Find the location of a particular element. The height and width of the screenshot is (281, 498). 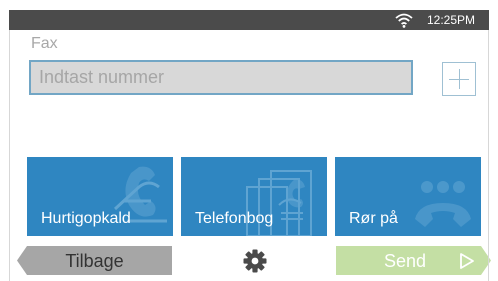

on-hook-label: Rør på is located at coordinates (373, 218).